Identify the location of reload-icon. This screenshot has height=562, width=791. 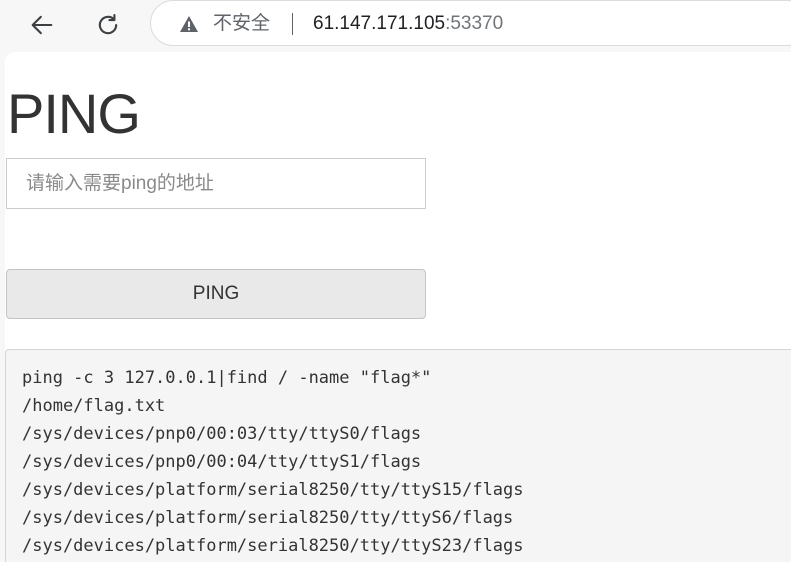
(108, 24).